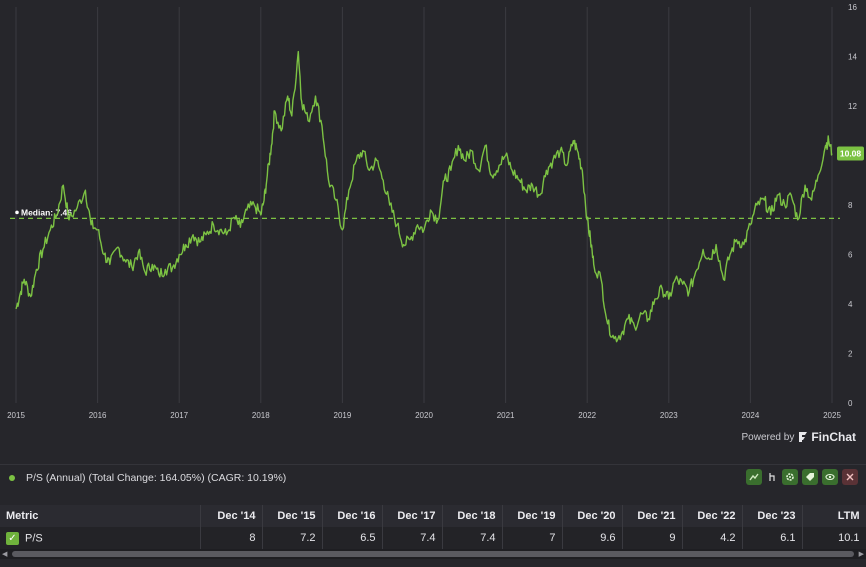 The width and height of the screenshot is (866, 567). What do you see at coordinates (754, 477) in the screenshot?
I see `chart-line-icon` at bounding box center [754, 477].